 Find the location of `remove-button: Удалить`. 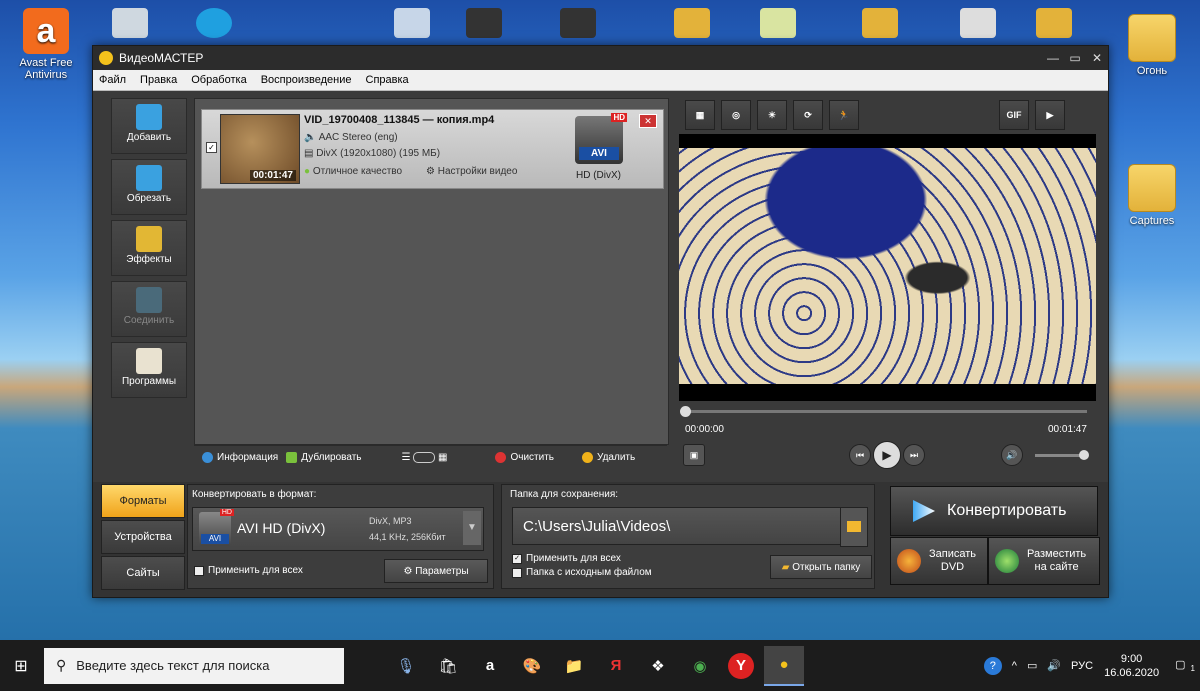

remove-button: Удалить is located at coordinates (609, 457).